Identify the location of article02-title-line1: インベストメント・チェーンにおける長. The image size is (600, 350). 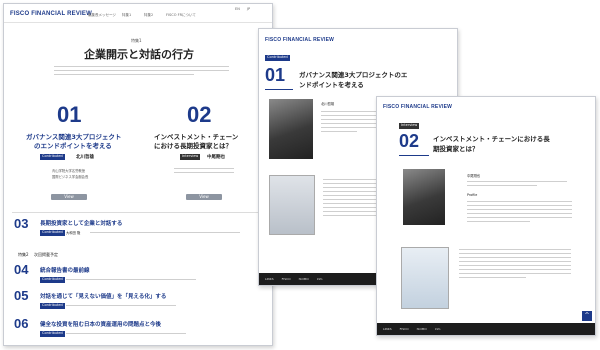
(491, 139).